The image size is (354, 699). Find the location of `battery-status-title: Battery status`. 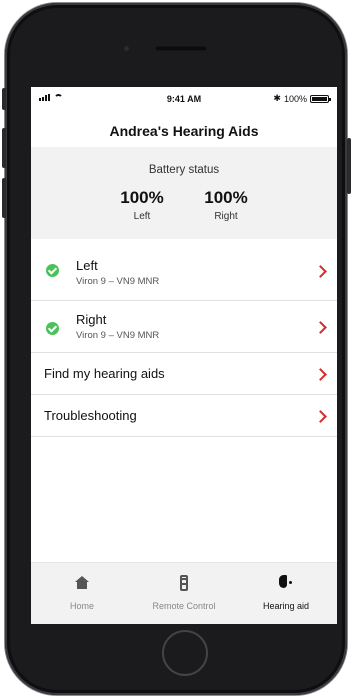

battery-status-title: Battery status is located at coordinates (184, 170).